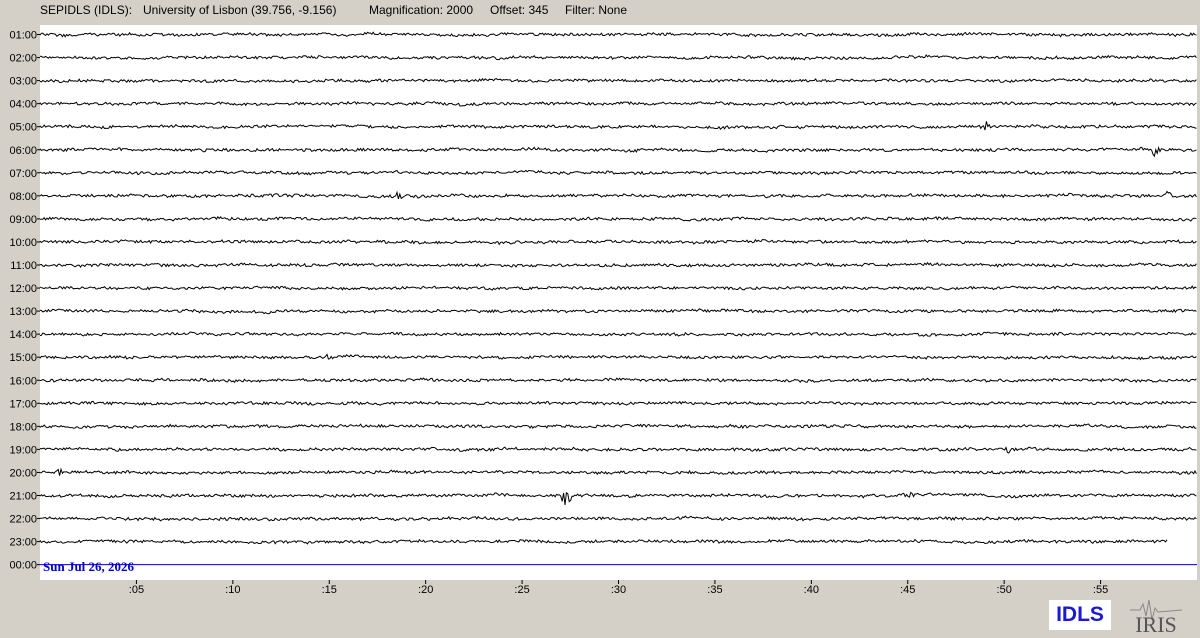  I want to click on row-label: 16:00, so click(23, 381).